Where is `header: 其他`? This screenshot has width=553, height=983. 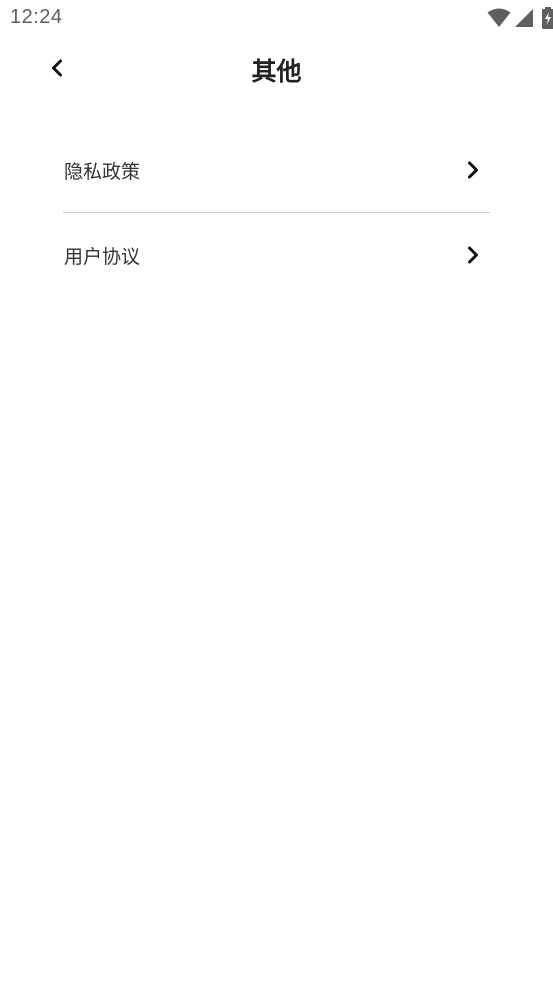
header: 其他 is located at coordinates (276, 70).